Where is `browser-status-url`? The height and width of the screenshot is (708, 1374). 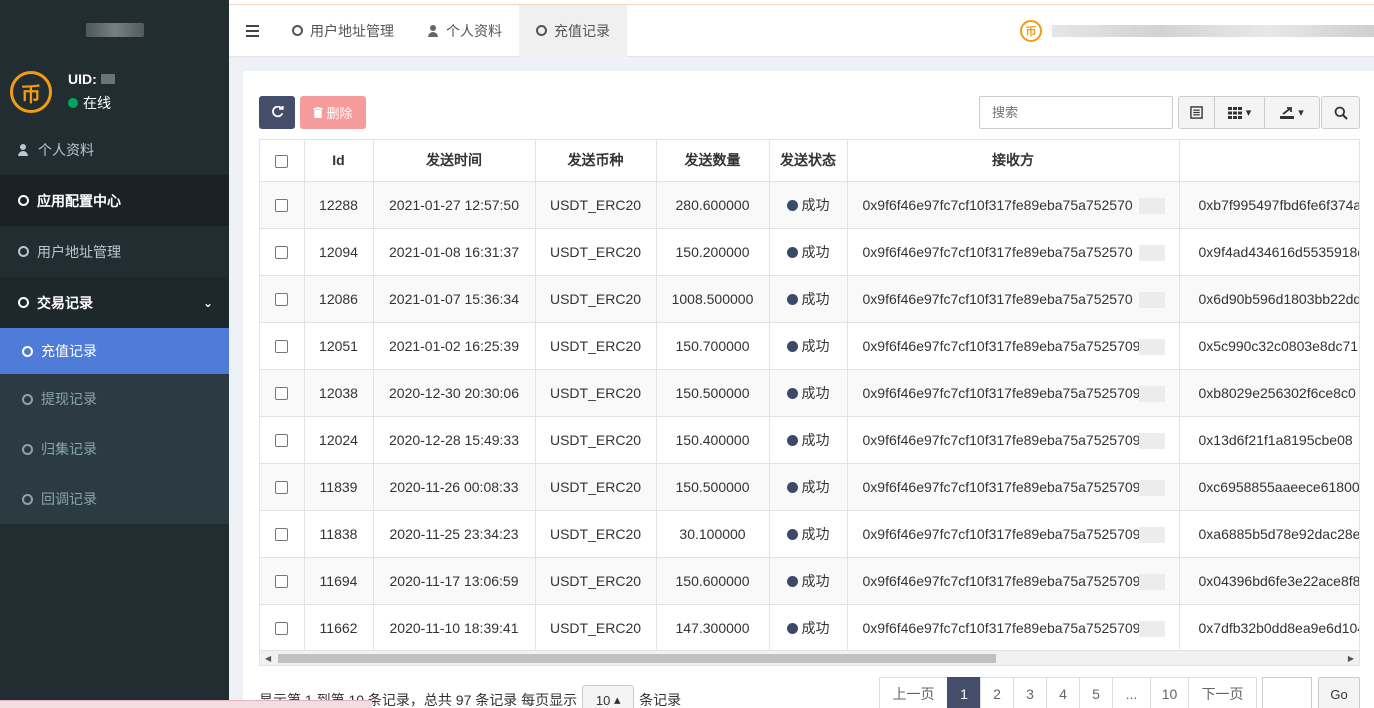
browser-status-url is located at coordinates (186, 704).